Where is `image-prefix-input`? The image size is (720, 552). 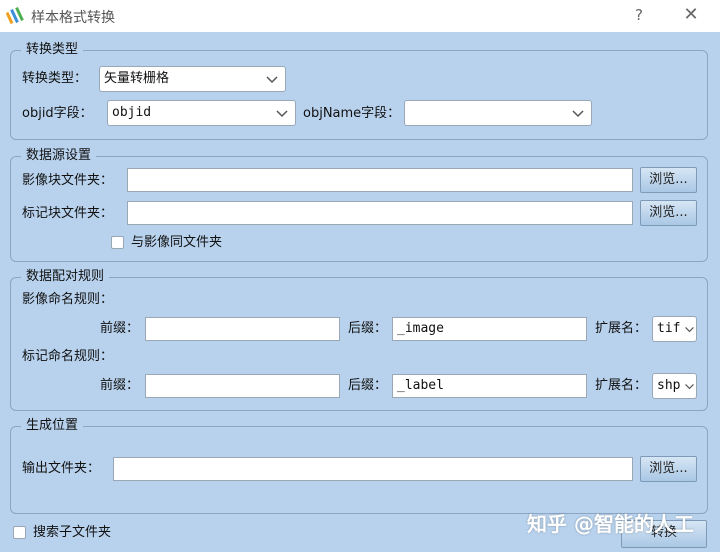
image-prefix-input is located at coordinates (242, 329).